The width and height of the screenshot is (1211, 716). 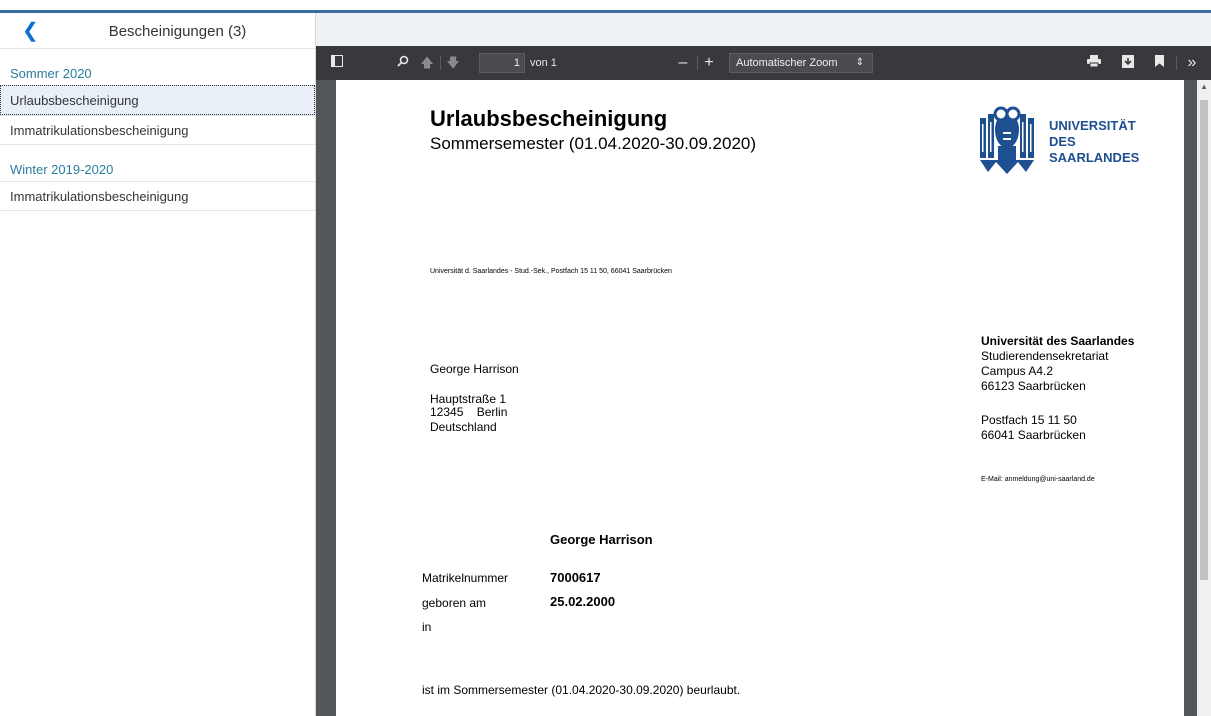 I want to click on sidebar-toggle-icon, so click(x=337, y=63).